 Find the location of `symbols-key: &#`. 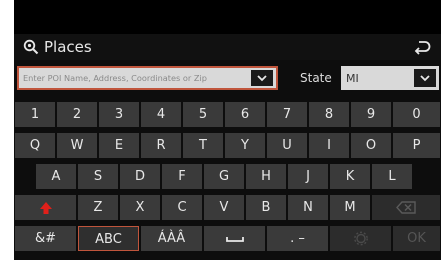

symbols-key: &# is located at coordinates (45, 238).